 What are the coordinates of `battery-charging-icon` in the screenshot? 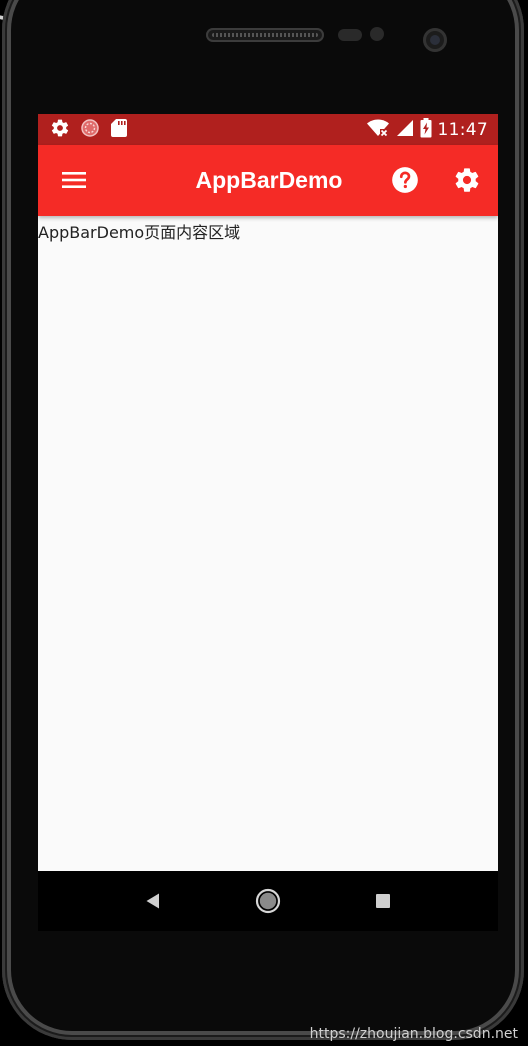 It's located at (426, 130).